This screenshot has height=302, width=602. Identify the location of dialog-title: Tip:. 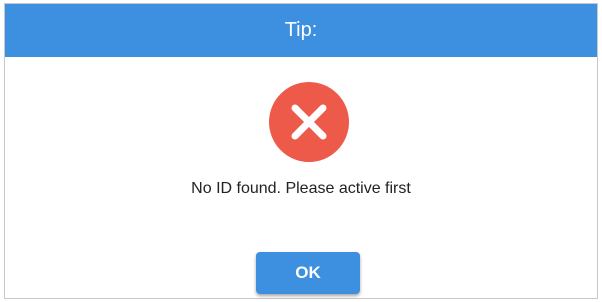
(301, 30).